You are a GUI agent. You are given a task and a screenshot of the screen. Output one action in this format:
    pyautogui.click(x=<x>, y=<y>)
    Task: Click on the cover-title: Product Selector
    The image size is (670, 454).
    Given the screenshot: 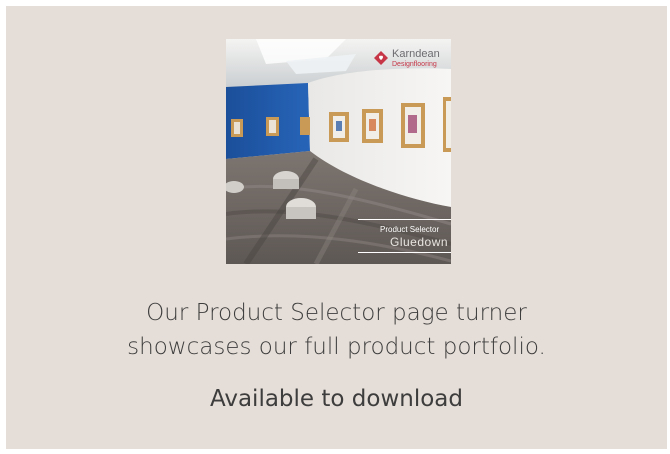 What is the action you would take?
    pyautogui.click(x=410, y=229)
    